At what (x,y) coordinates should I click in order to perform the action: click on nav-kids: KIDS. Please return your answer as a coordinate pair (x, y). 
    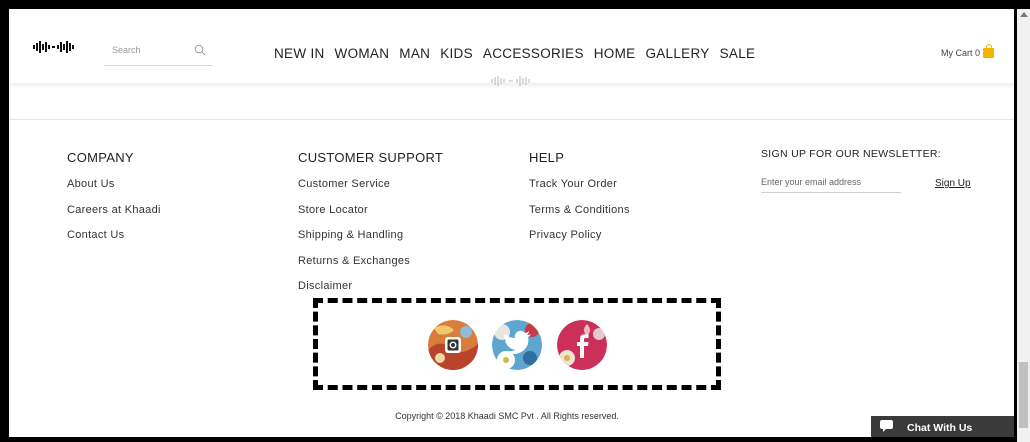
    Looking at the image, I should click on (456, 53).